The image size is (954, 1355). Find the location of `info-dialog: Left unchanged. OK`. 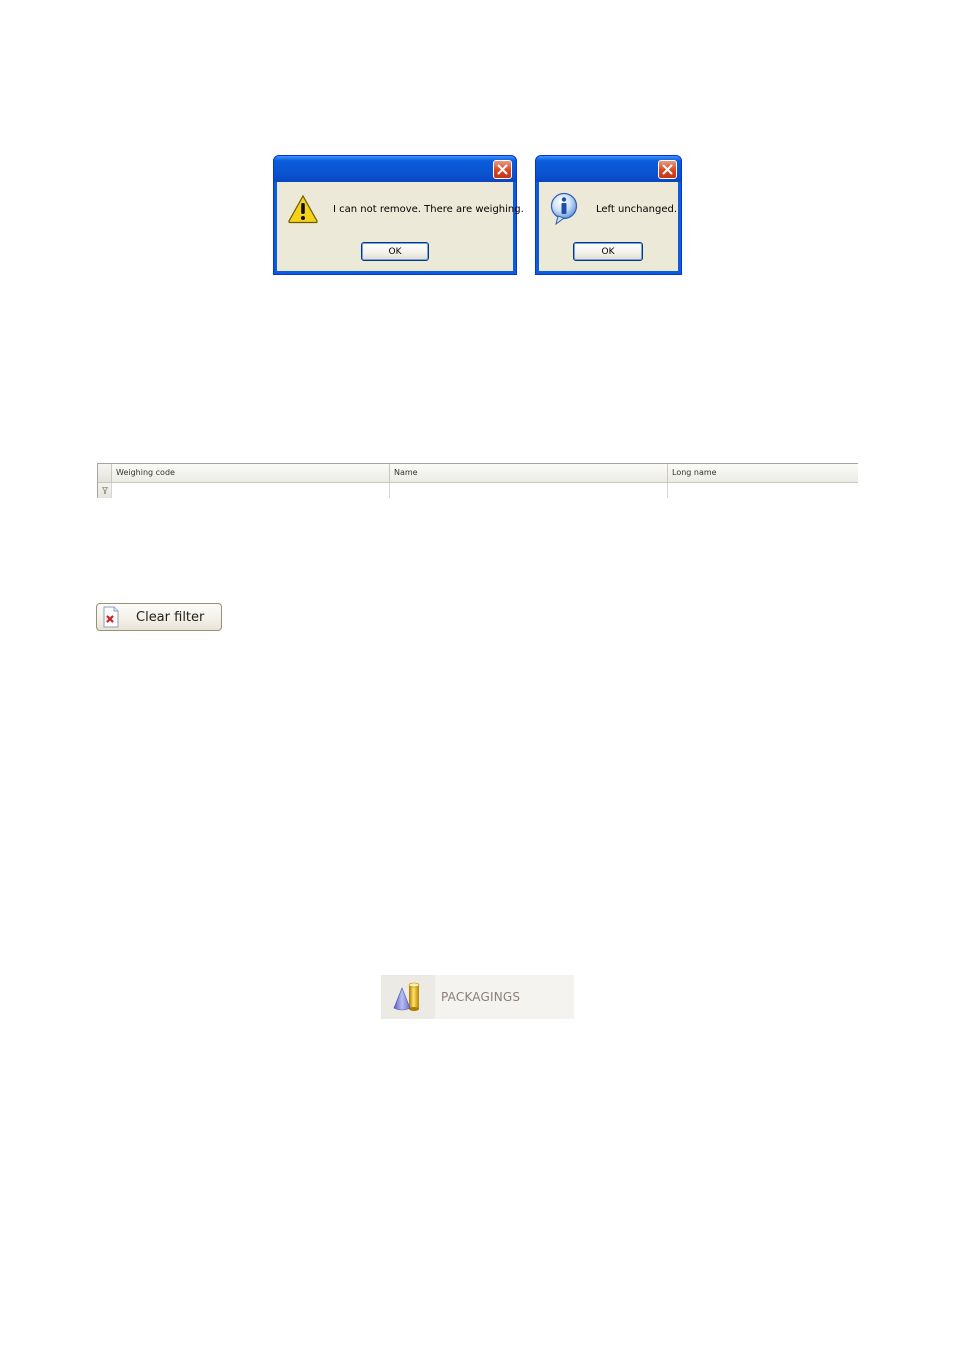

info-dialog: Left unchanged. OK is located at coordinates (608, 215).